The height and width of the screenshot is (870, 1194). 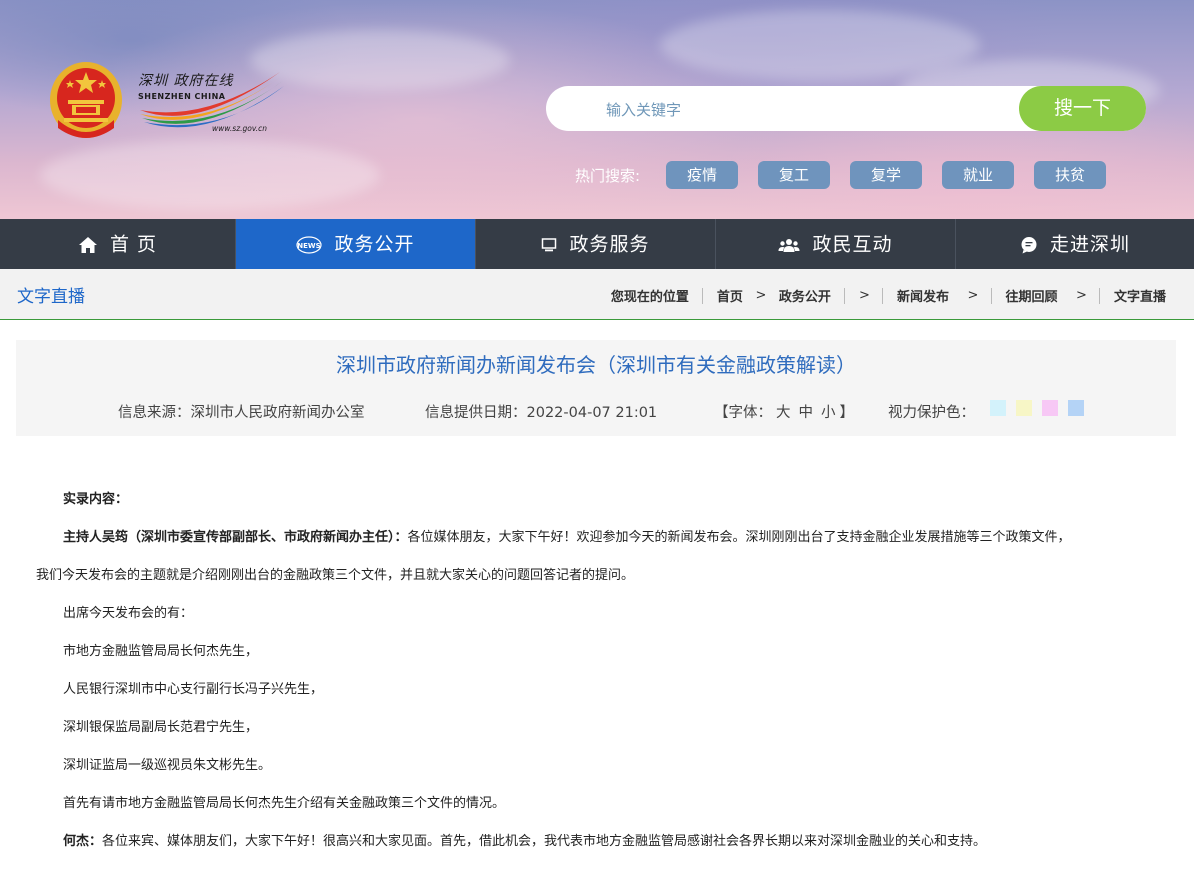 I want to click on search-input, so click(x=806, y=109).